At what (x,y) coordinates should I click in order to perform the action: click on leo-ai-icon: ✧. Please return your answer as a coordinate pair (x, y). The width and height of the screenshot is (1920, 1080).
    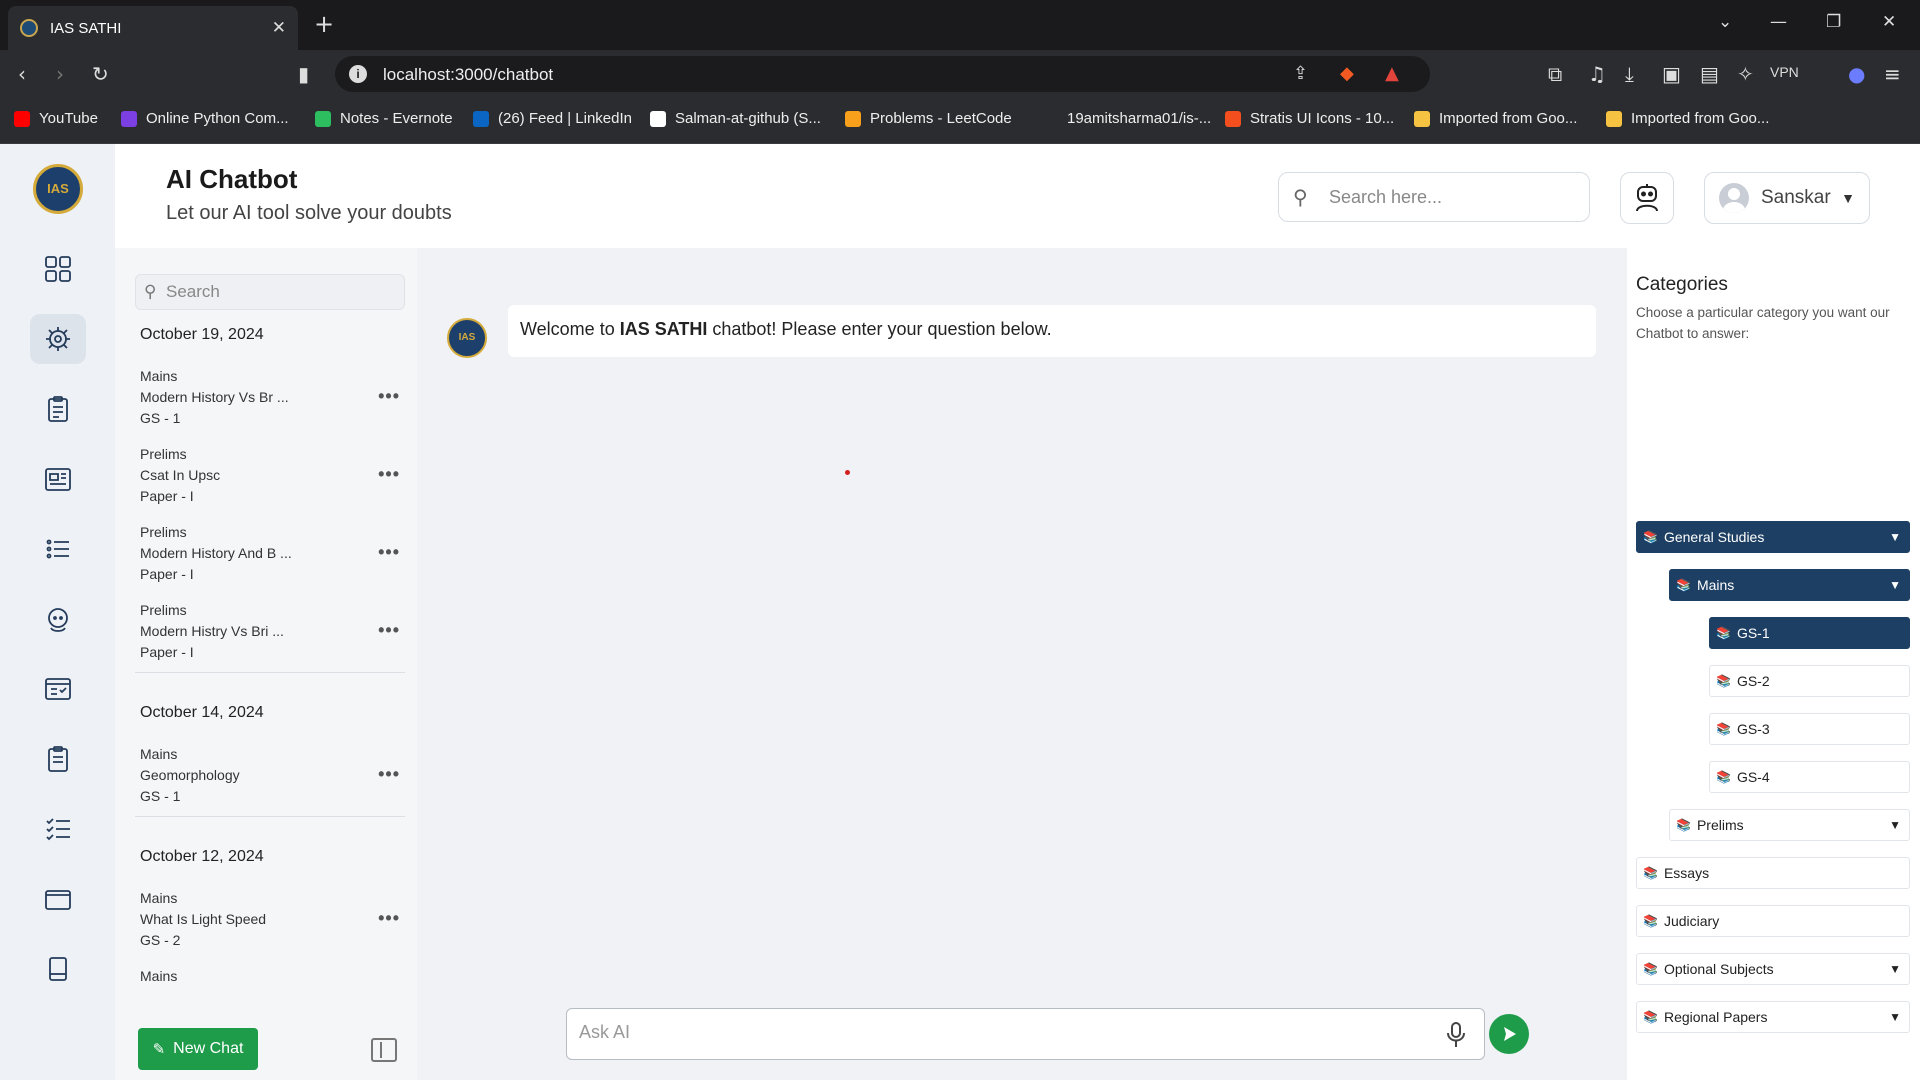
    Looking at the image, I should click on (1745, 74).